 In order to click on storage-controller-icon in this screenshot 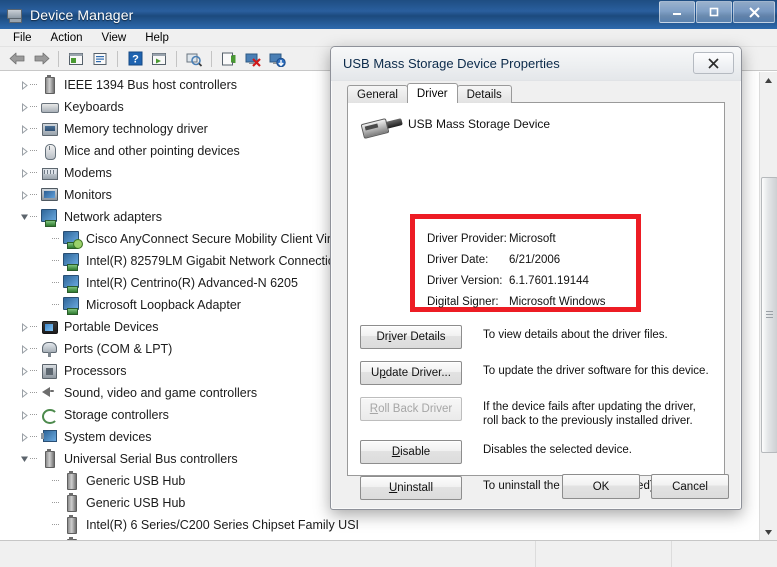, I will do `click(49, 415)`.